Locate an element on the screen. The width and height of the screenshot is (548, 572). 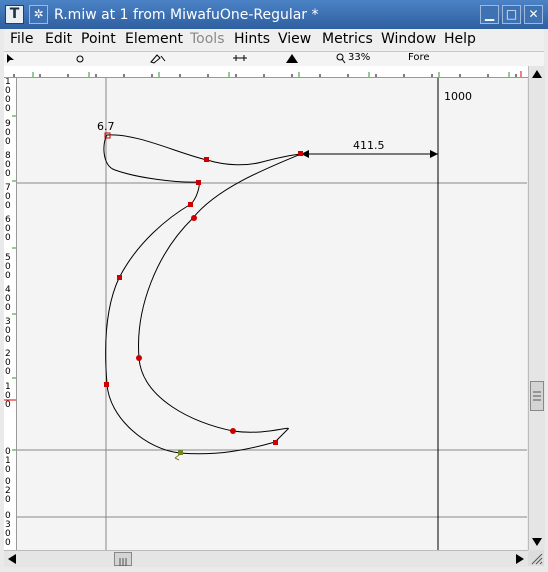
advance-width-label: 1000 is located at coordinates (458, 96).